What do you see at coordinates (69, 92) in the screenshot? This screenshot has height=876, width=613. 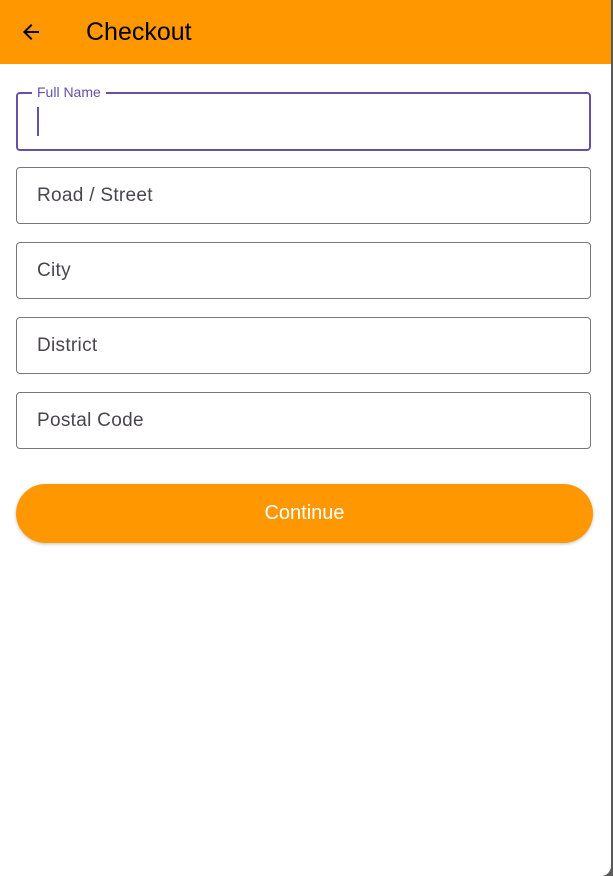 I see `full-name-label: Full Name` at bounding box center [69, 92].